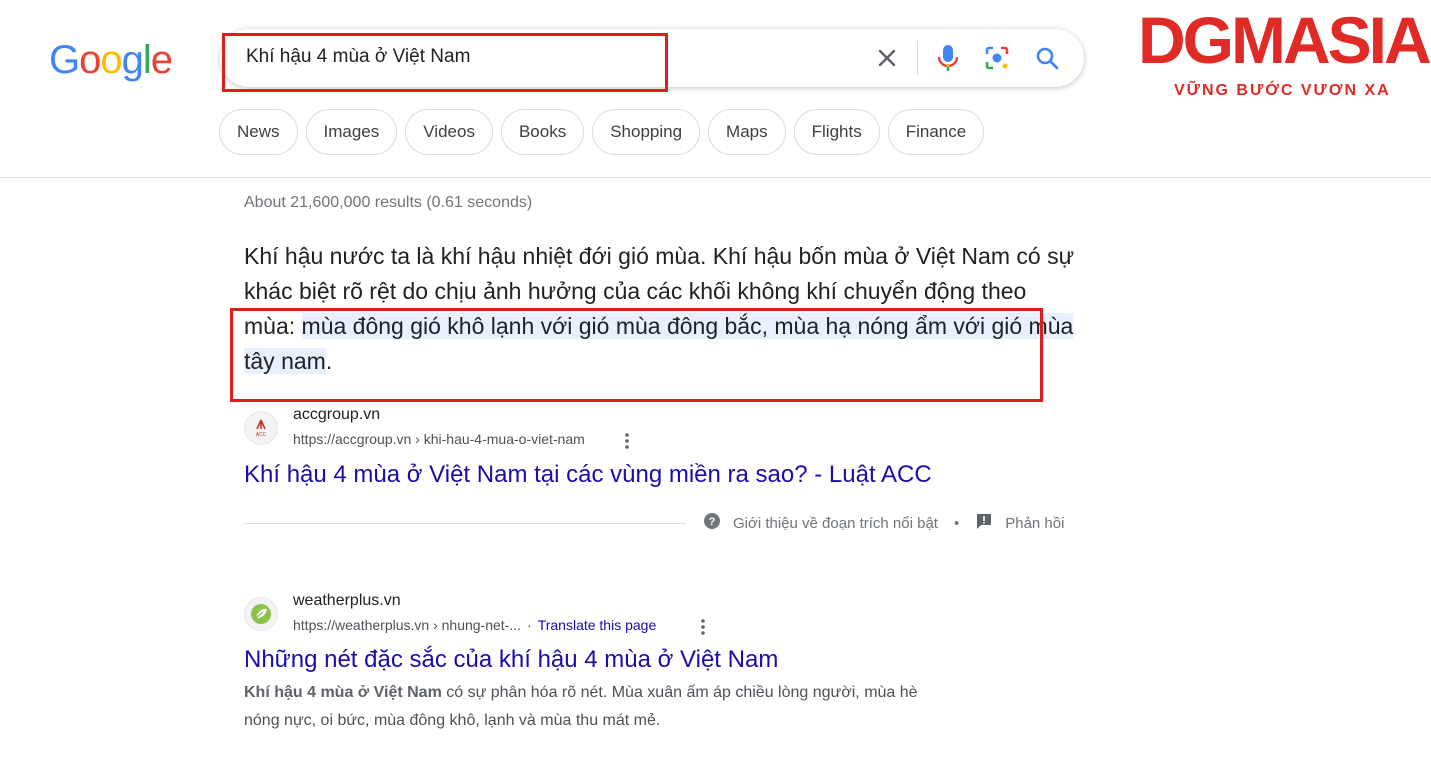  Describe the element at coordinates (948, 58) in the screenshot. I see `microphone-icon` at that location.